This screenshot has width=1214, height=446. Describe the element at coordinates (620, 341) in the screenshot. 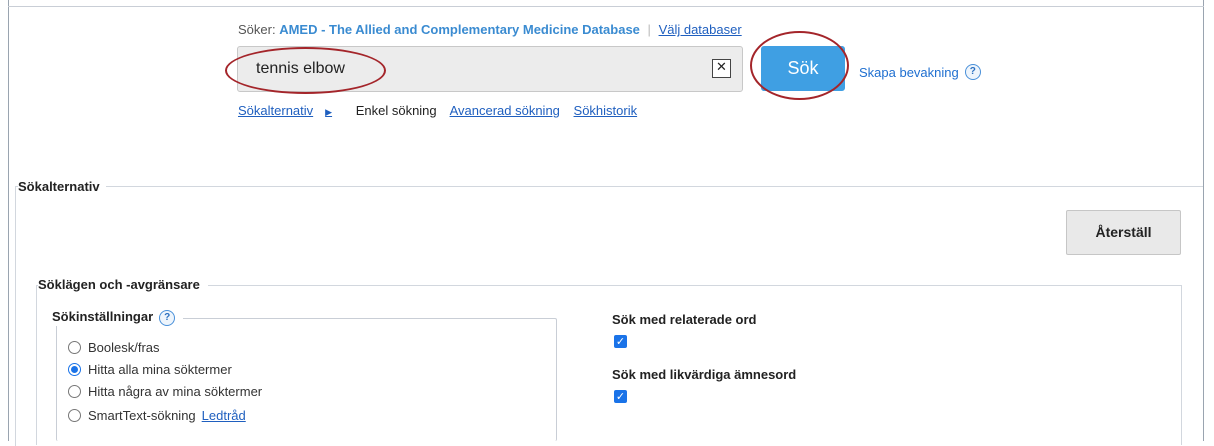

I see `related-words-checkbox: ✓` at that location.